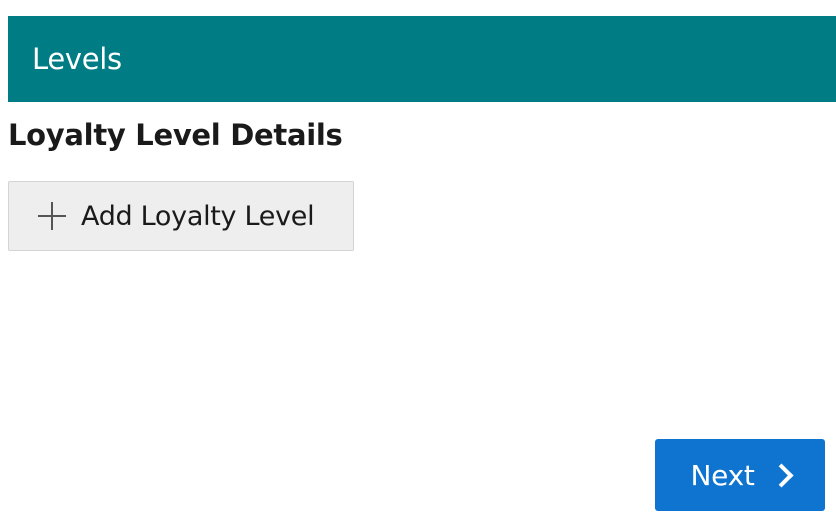  I want to click on add-loyalty-level-button: Add Loyalty Level, so click(181, 216).